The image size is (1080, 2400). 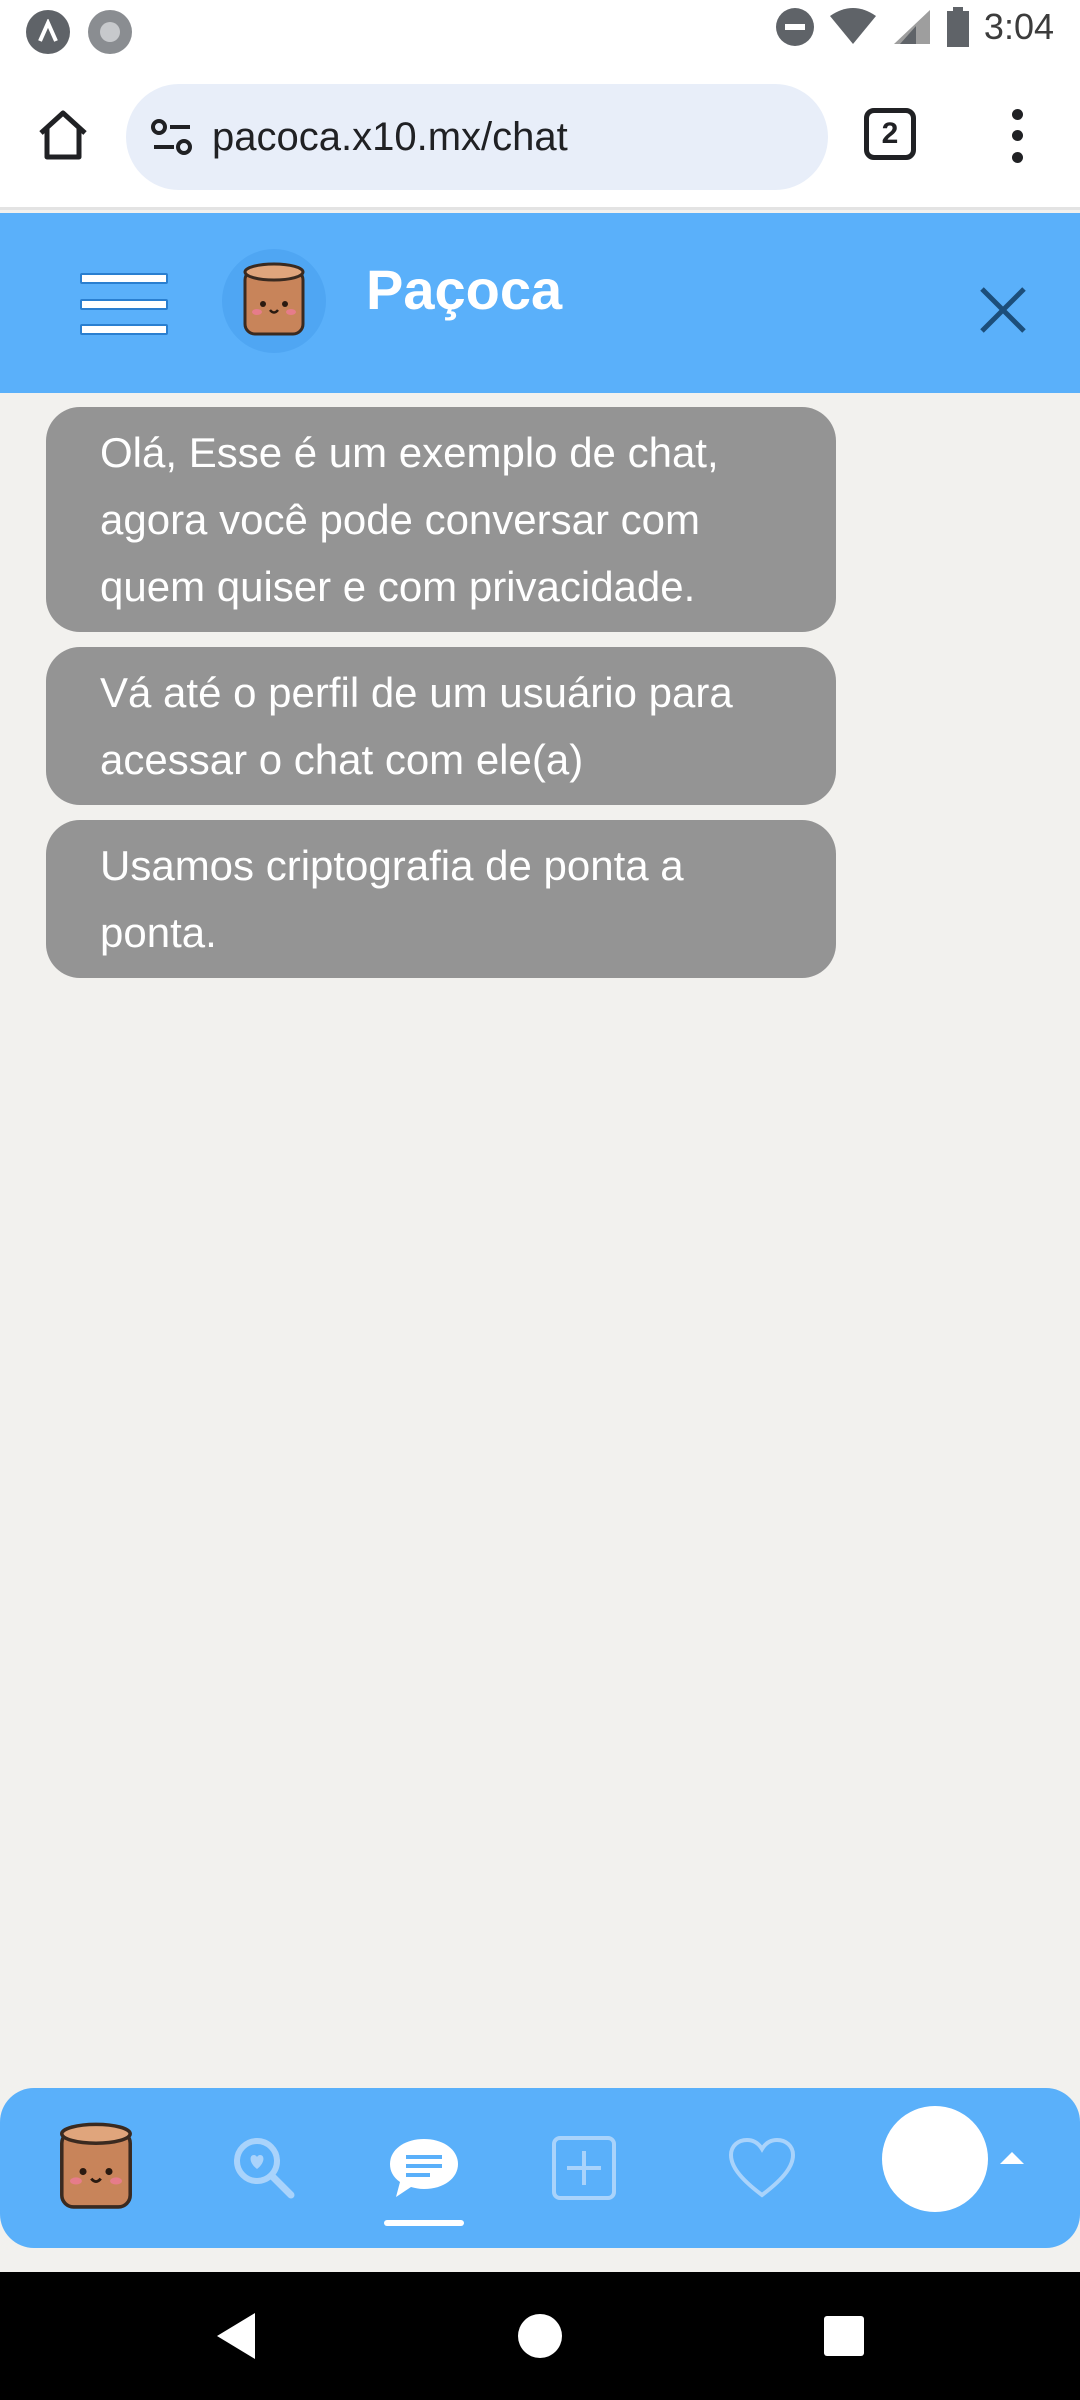 I want to click on wifi-icon, so click(x=852, y=26).